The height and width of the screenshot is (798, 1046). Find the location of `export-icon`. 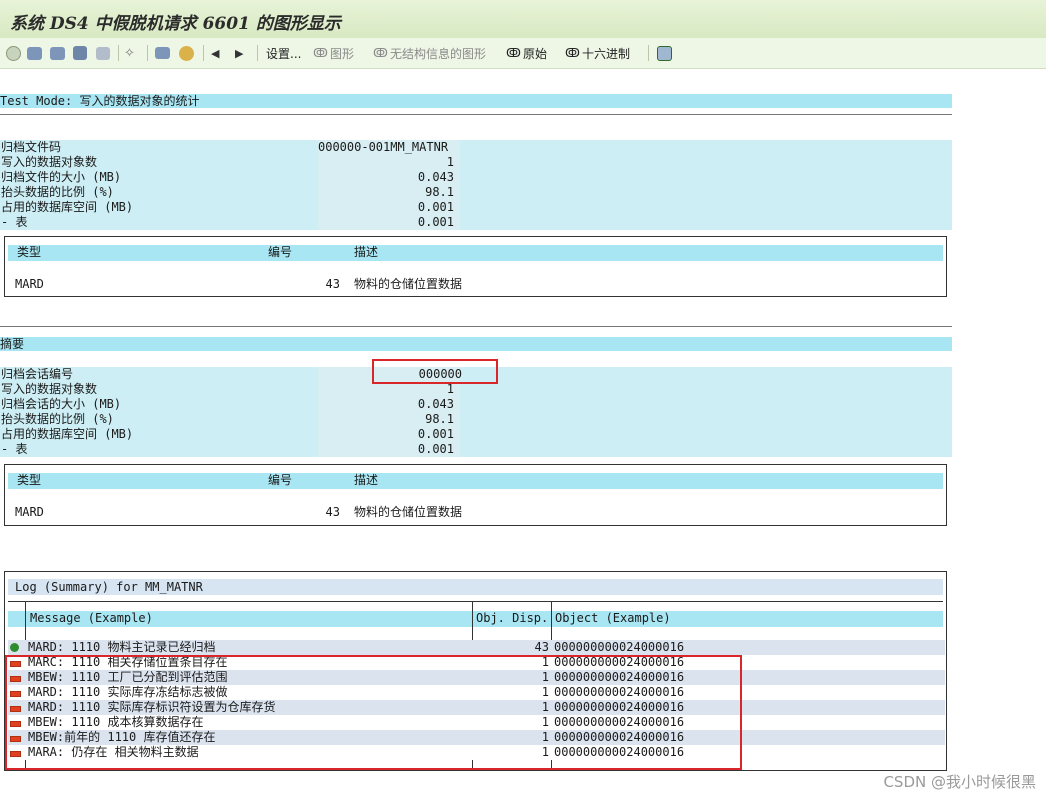

export-icon is located at coordinates (664, 53).